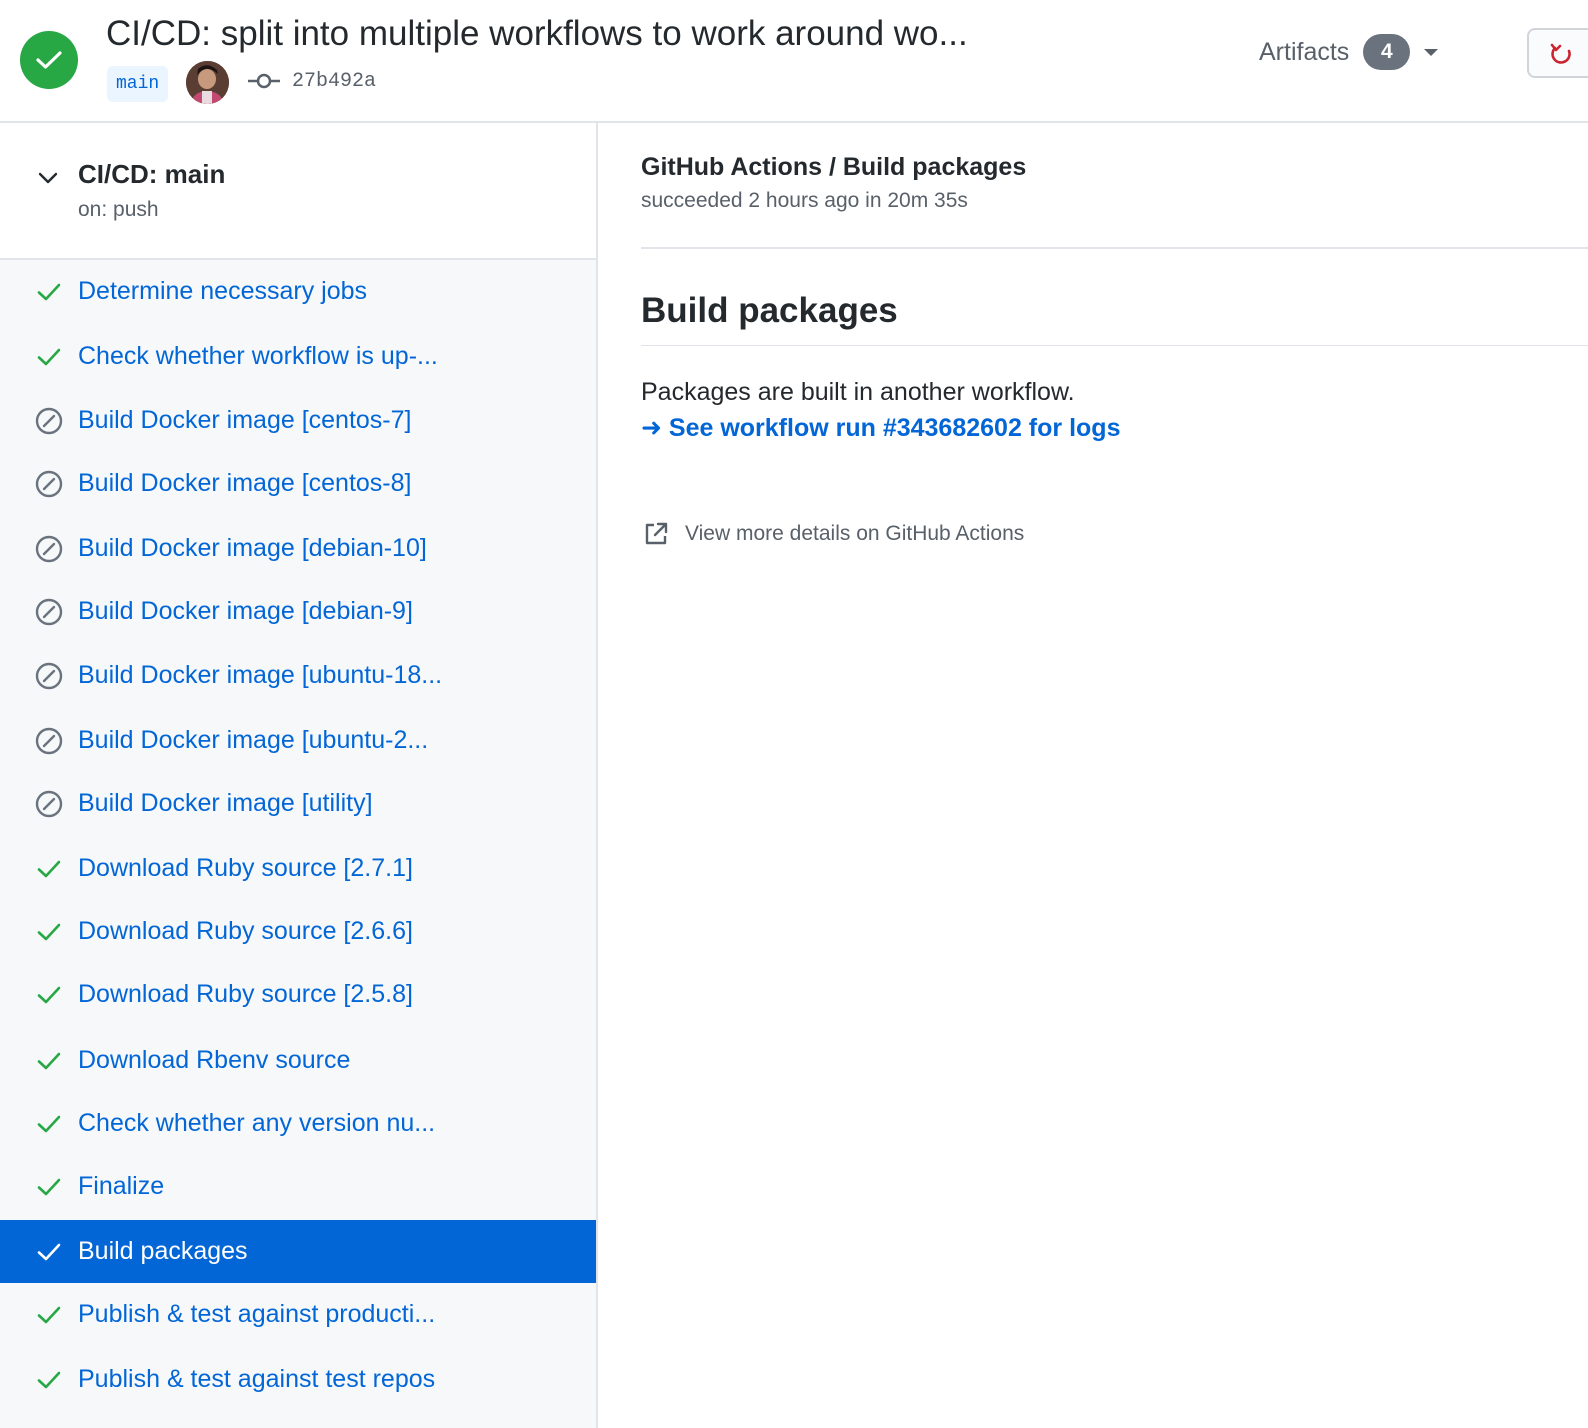  I want to click on job-label: Build Docker image [debian-10], so click(252, 548).